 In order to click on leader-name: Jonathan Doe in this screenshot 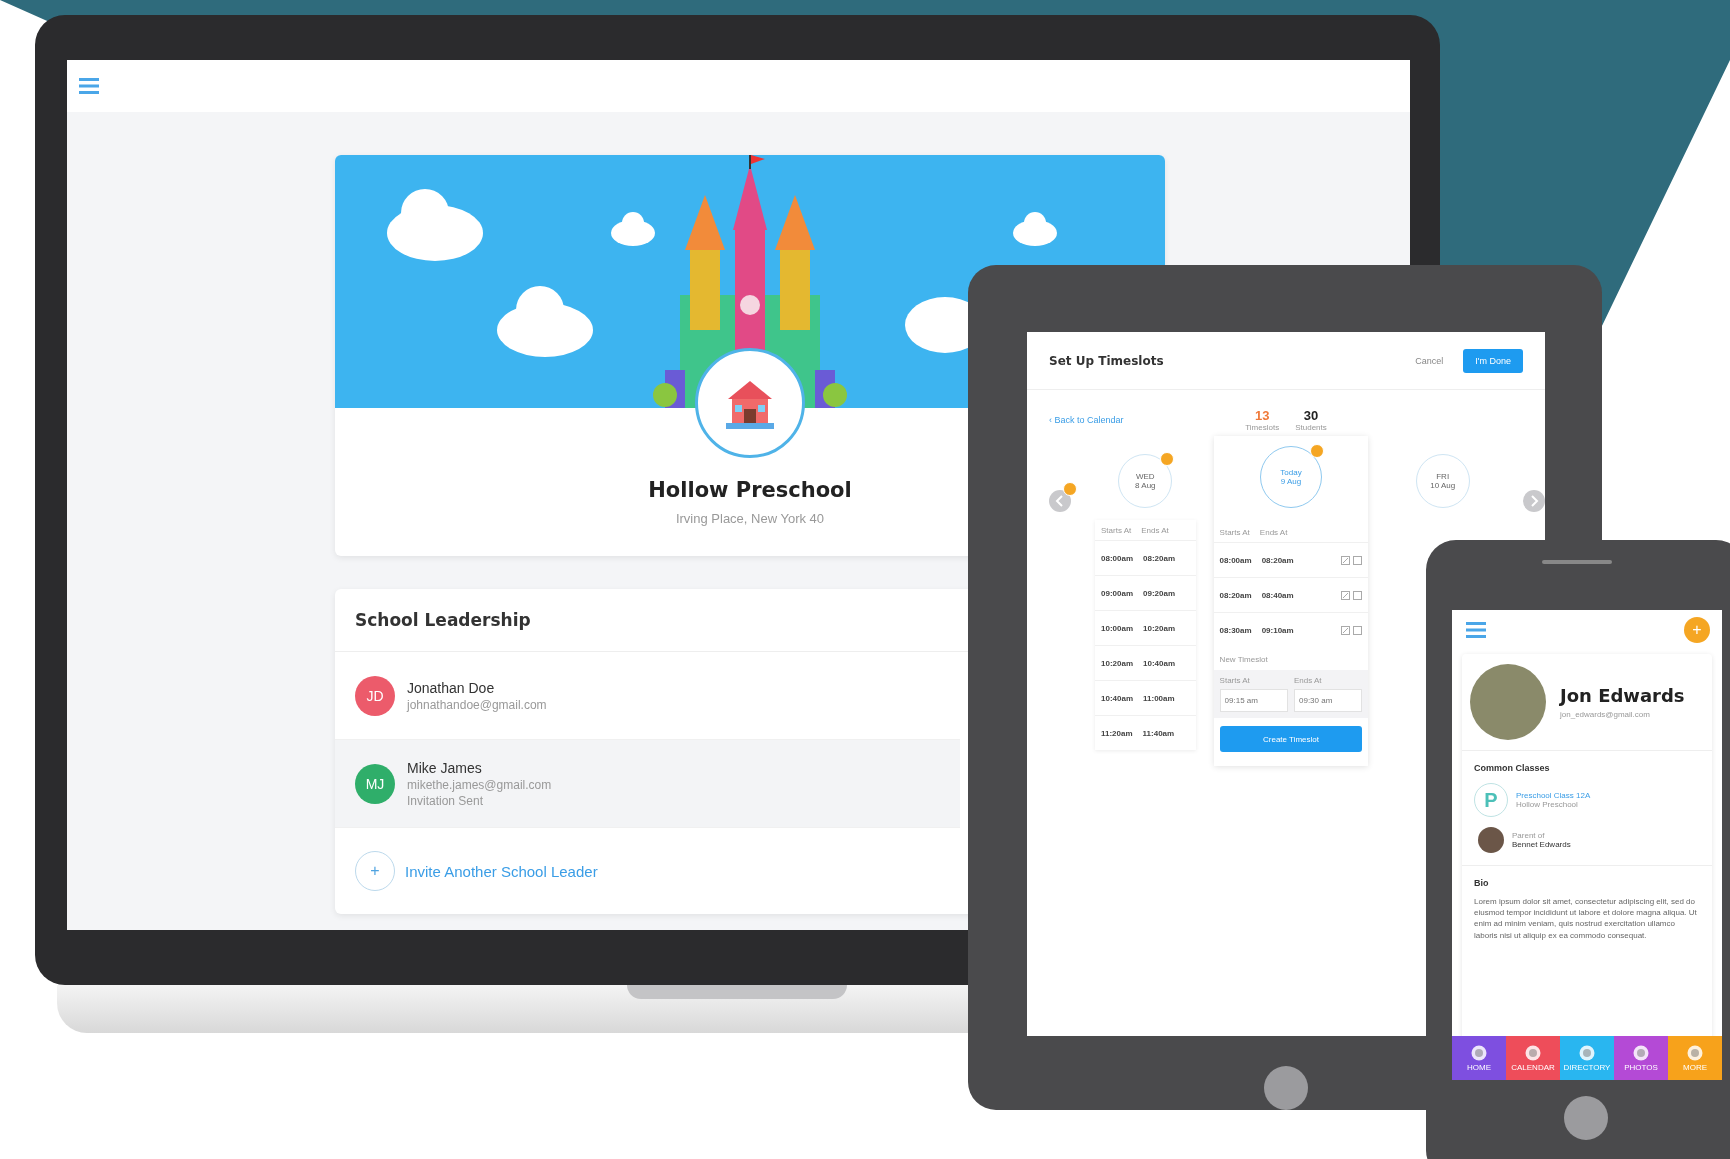, I will do `click(451, 687)`.